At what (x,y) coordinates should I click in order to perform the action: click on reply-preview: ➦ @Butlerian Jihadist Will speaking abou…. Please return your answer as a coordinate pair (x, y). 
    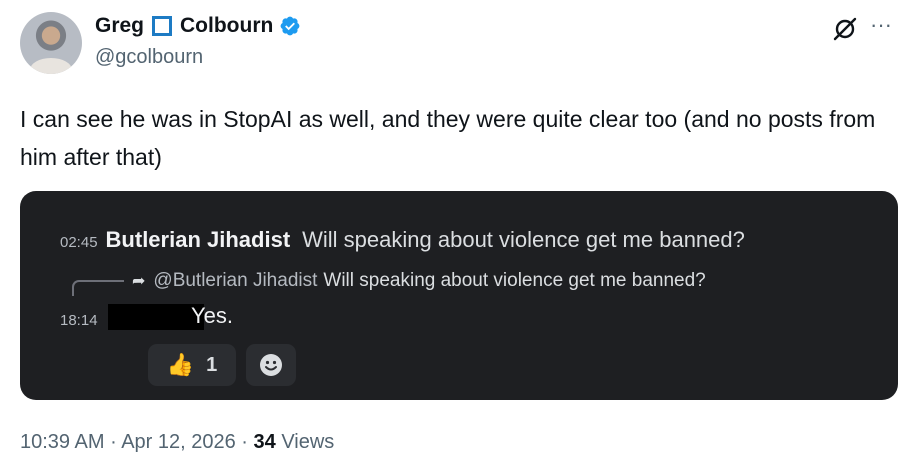
    Looking at the image, I should click on (419, 281).